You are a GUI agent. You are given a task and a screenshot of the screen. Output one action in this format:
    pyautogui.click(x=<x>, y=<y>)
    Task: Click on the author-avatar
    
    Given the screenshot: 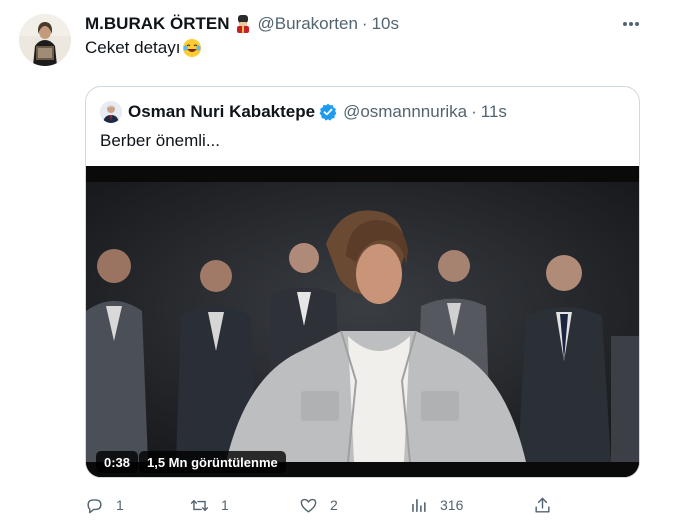 What is the action you would take?
    pyautogui.click(x=45, y=40)
    